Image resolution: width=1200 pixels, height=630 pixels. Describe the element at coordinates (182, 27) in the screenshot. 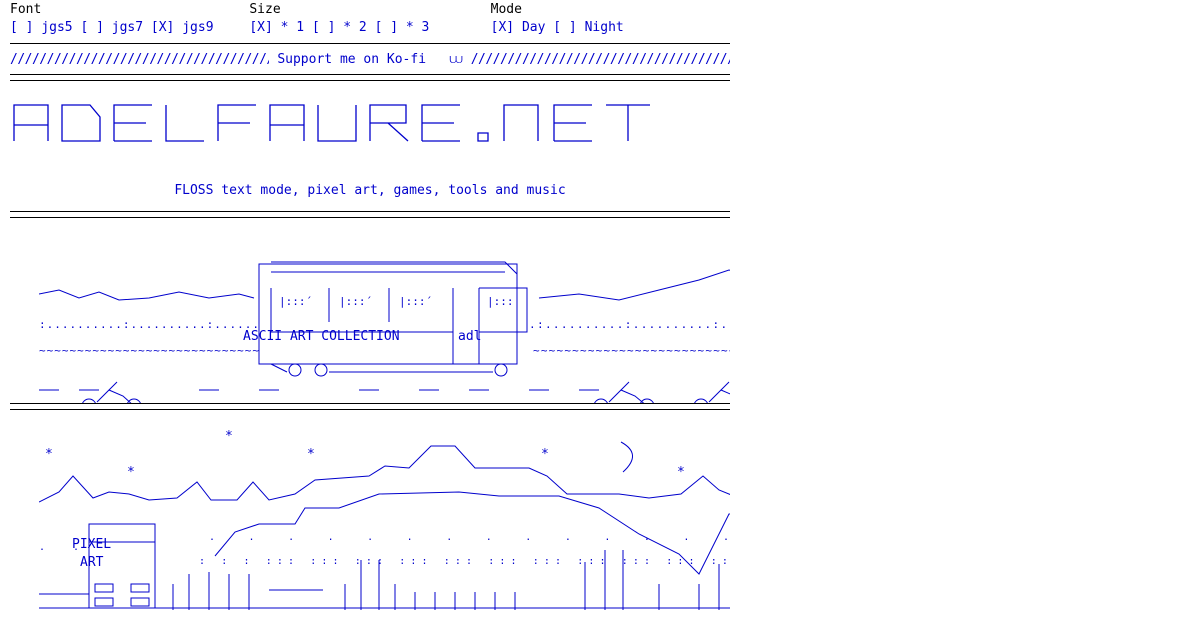

I see `font-option-jgs9: [X] jgs9` at that location.